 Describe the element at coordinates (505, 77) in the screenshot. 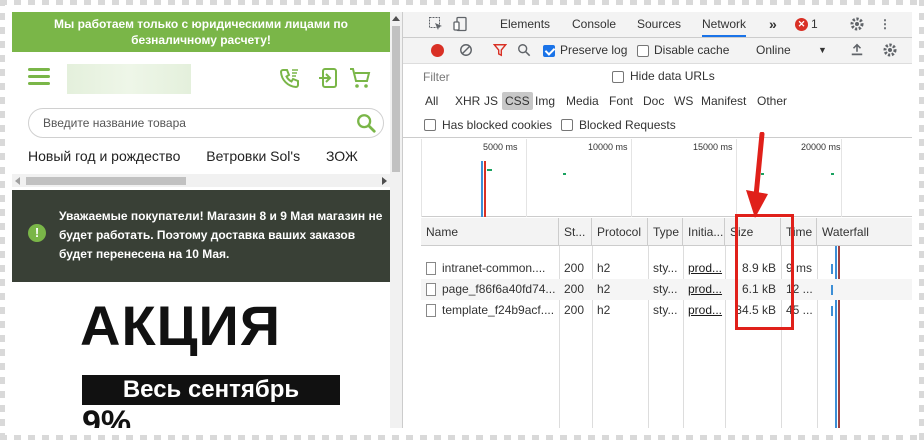

I see `filter-input` at that location.